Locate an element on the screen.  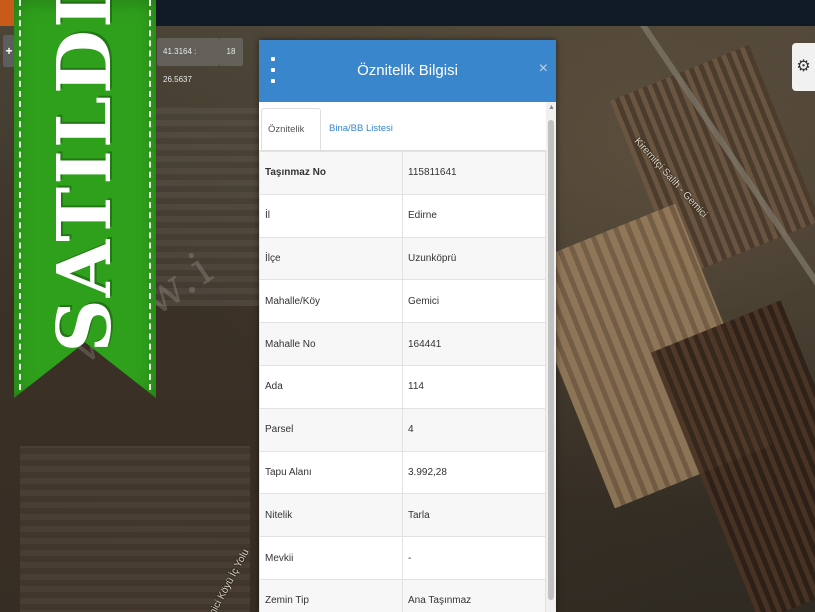
table-row: İl Edirne is located at coordinates (402, 215).